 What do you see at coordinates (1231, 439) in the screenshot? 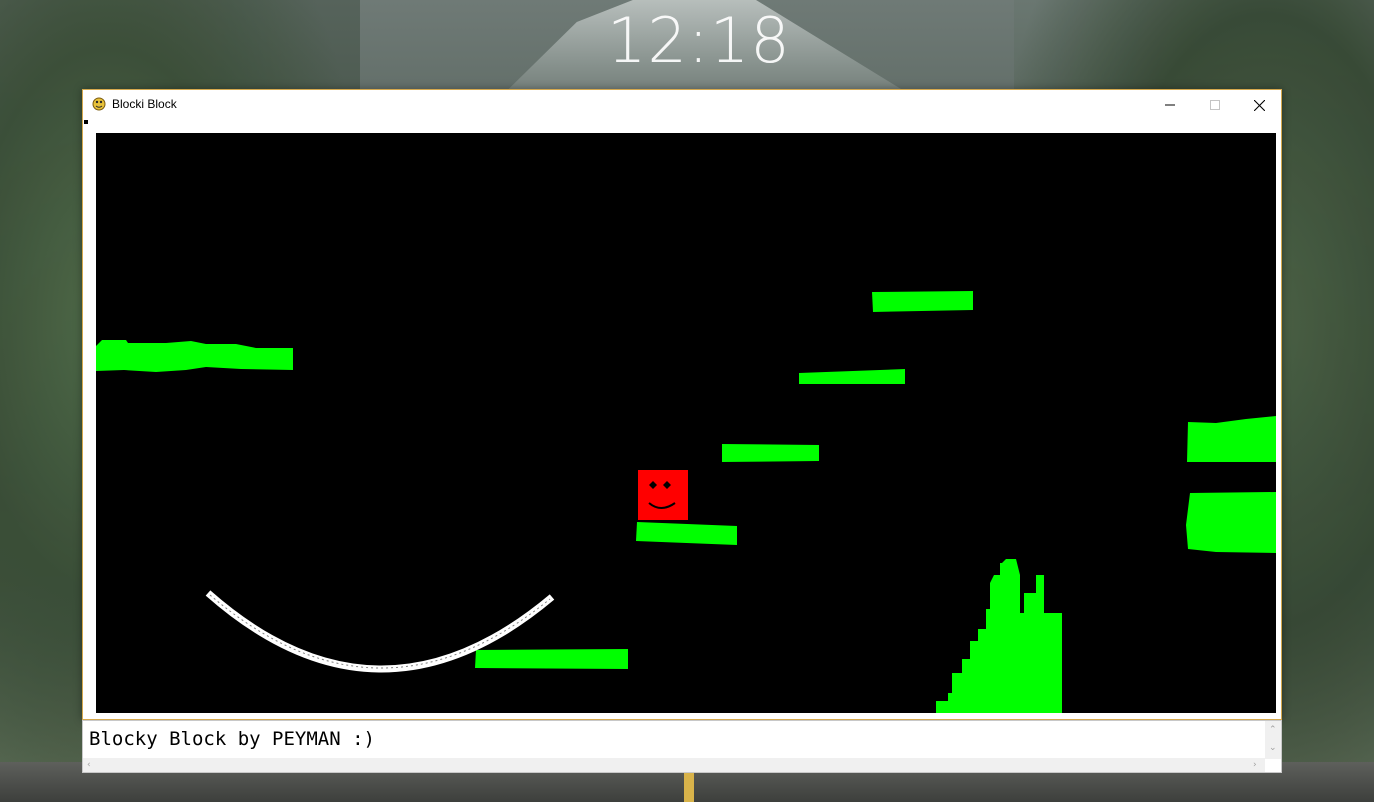
I see `right-wall-block-upper` at bounding box center [1231, 439].